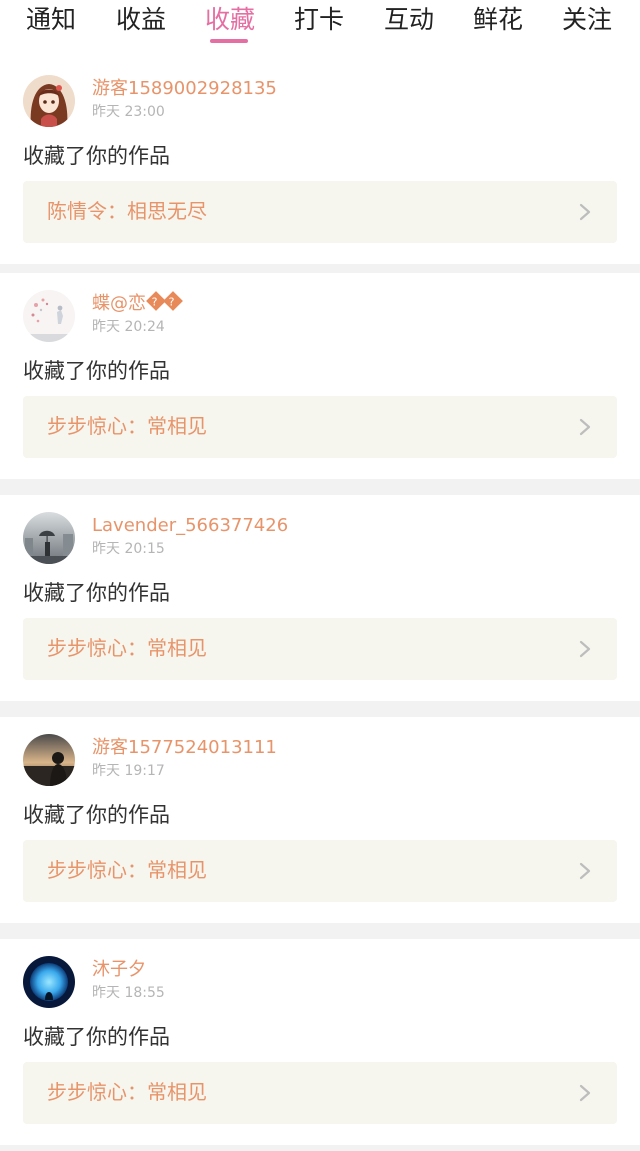  I want to click on tab-bar: 通知 收益 收藏 打卡 互动 鲜花 关注, so click(320, 29).